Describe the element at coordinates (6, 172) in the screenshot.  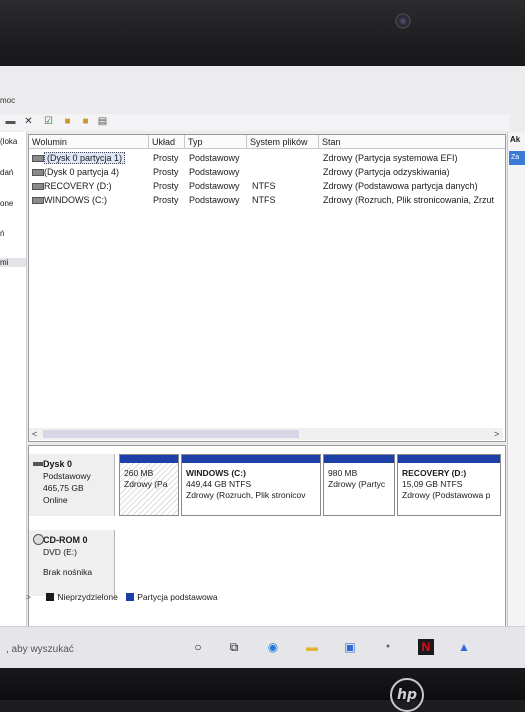
I see `nav-item: dań` at that location.